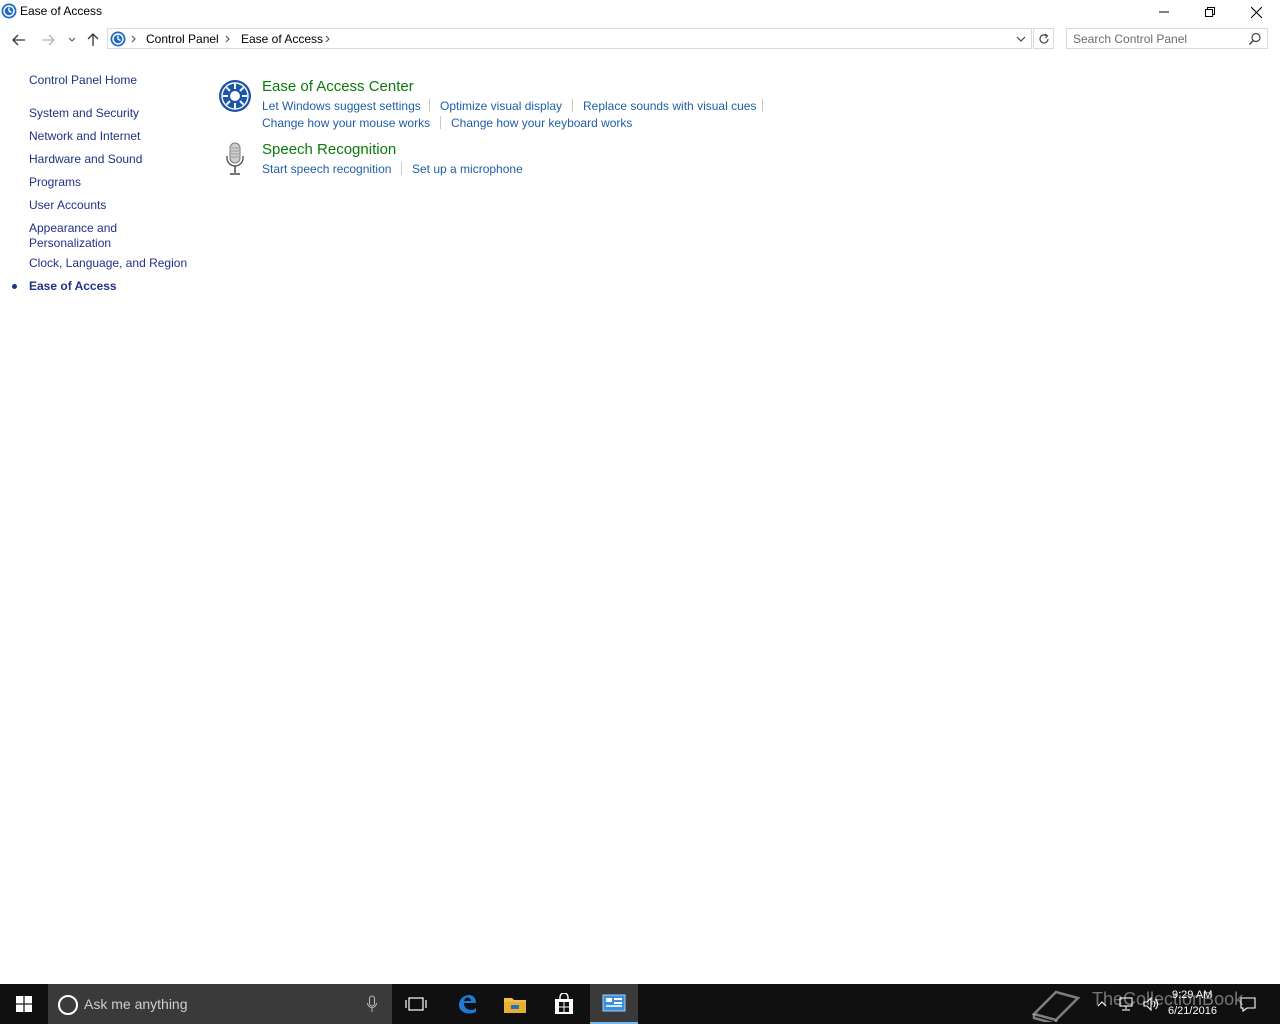  I want to click on show-hidden-icons-button, so click(1102, 1004).